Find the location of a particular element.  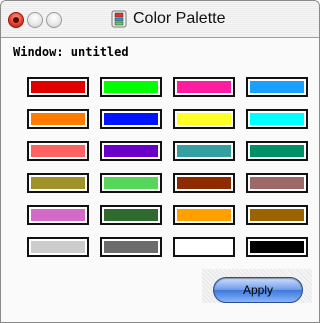

window-title-group: Color Palette is located at coordinates (168, 19).